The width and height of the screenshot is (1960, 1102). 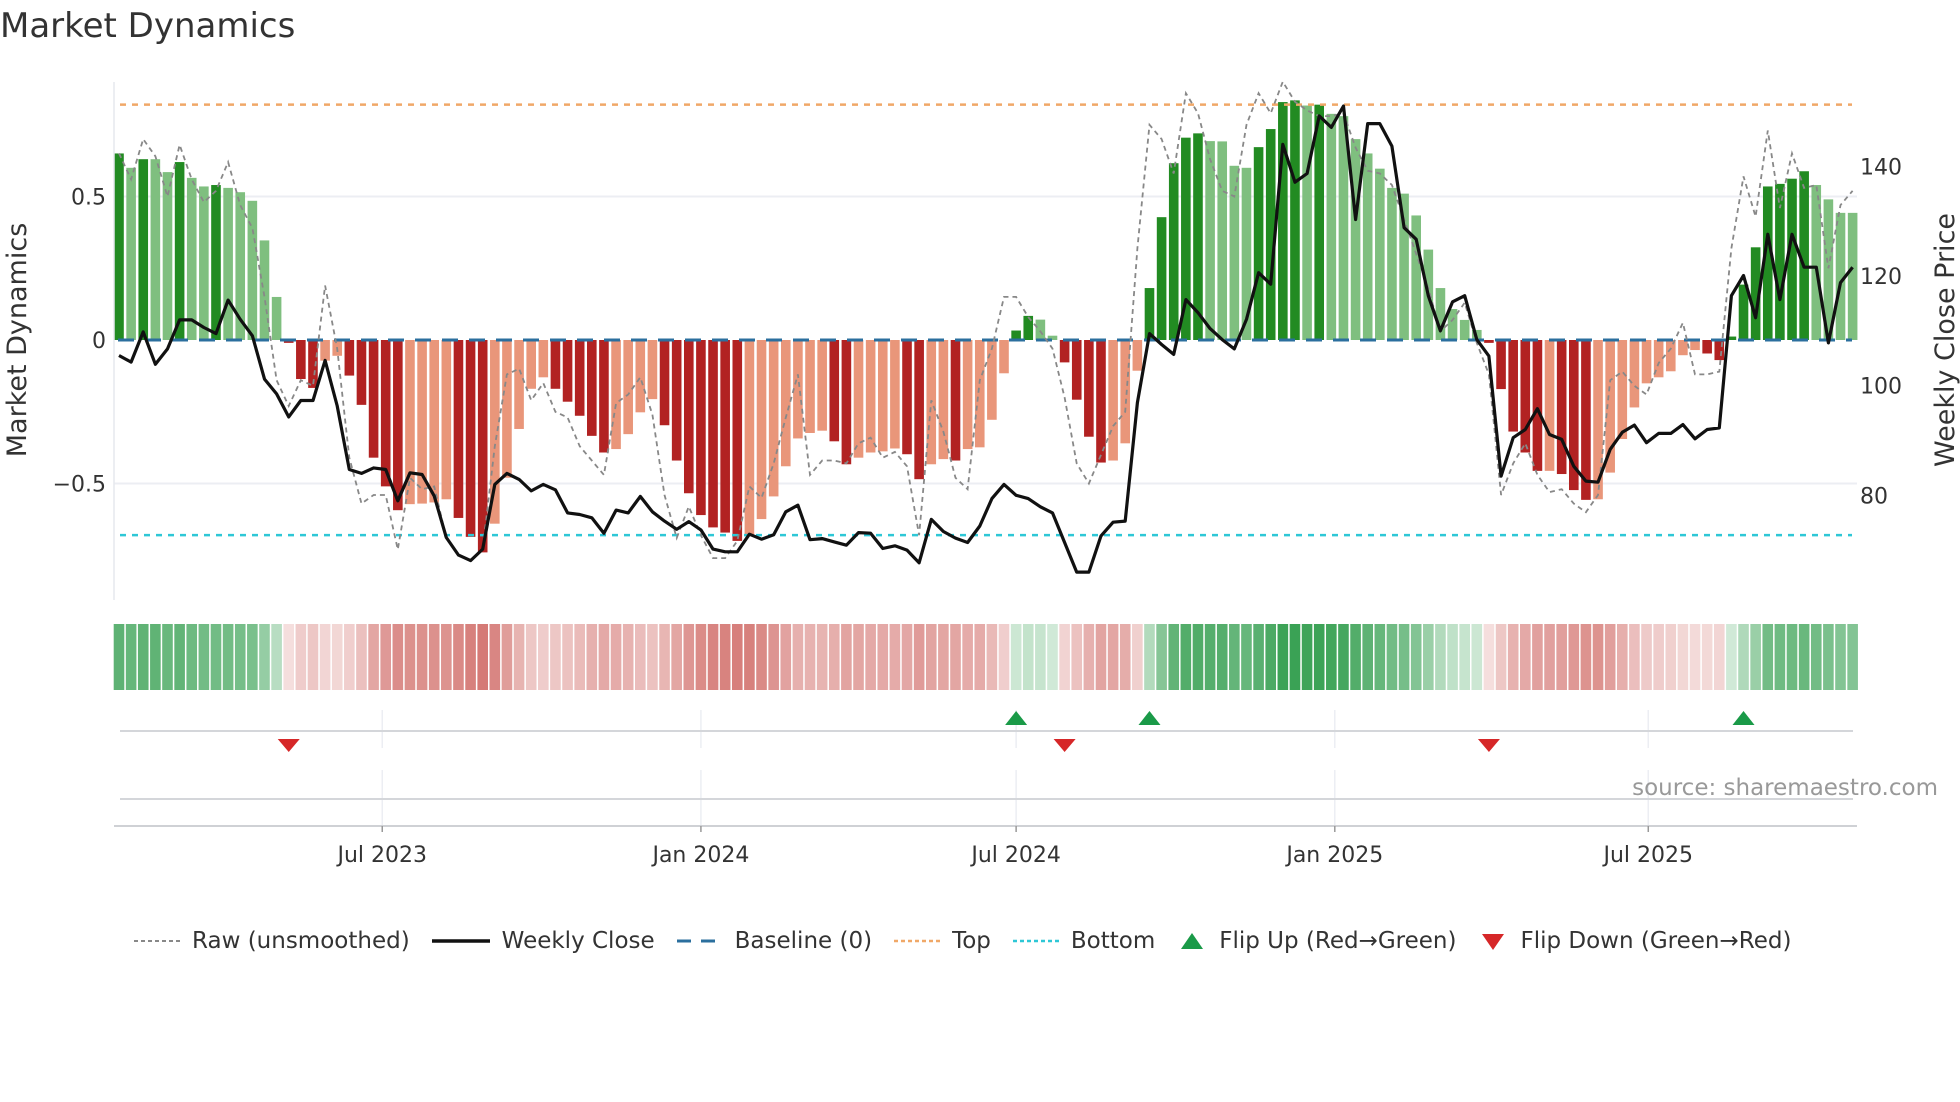 What do you see at coordinates (917, 941) in the screenshot?
I see `top-line-swatch` at bounding box center [917, 941].